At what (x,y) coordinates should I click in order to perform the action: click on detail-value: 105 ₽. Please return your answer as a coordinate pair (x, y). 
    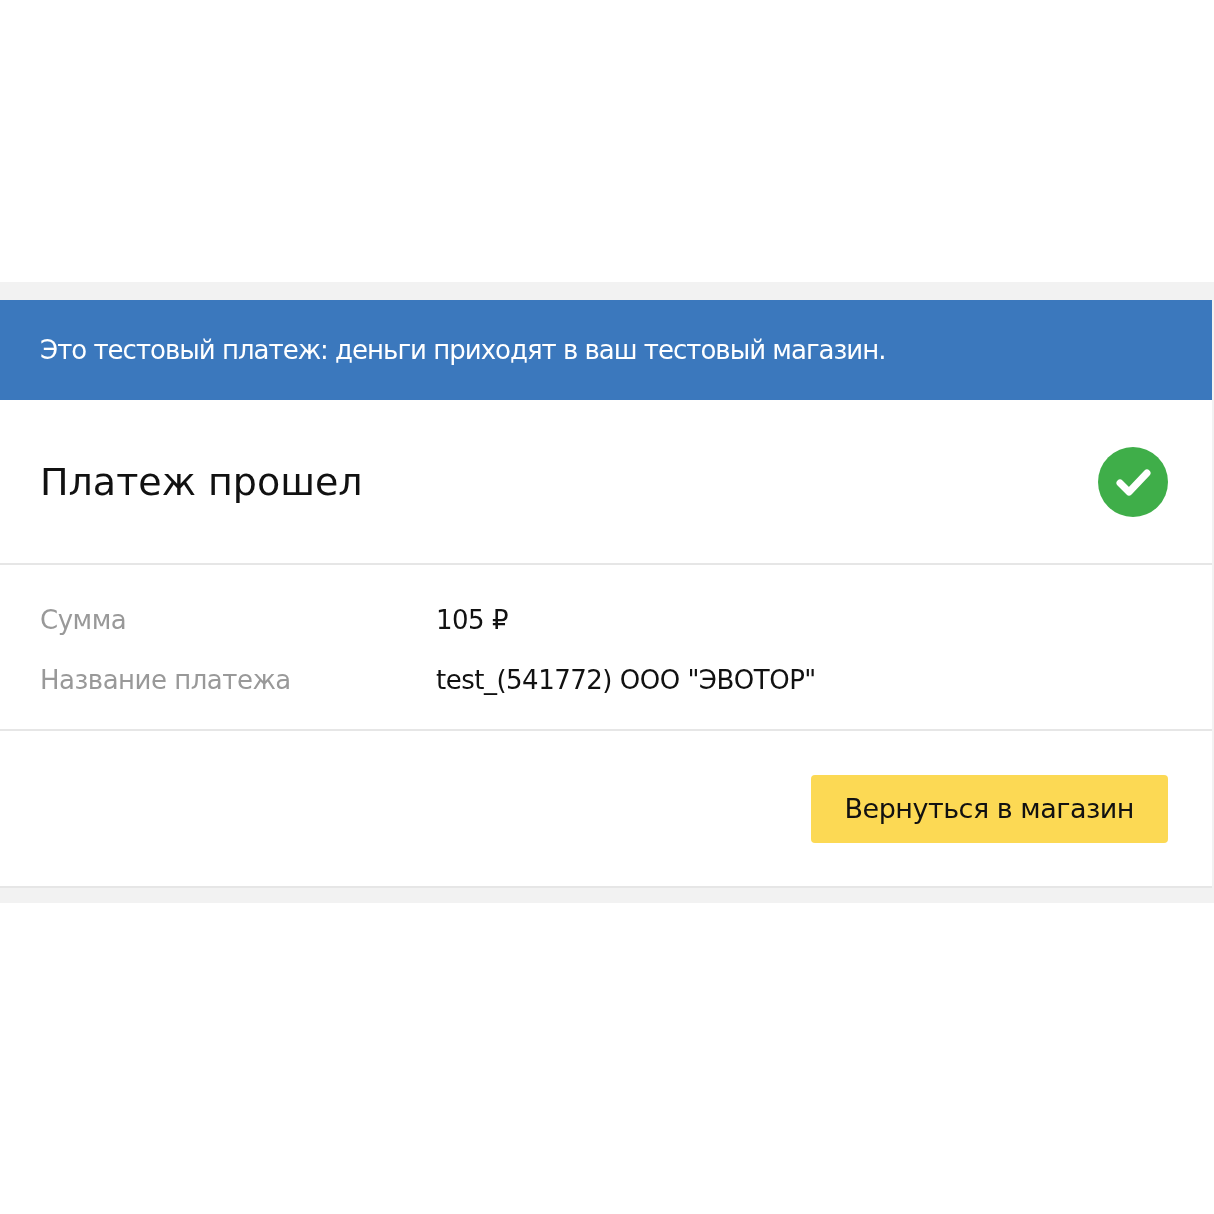
    Looking at the image, I should click on (472, 620).